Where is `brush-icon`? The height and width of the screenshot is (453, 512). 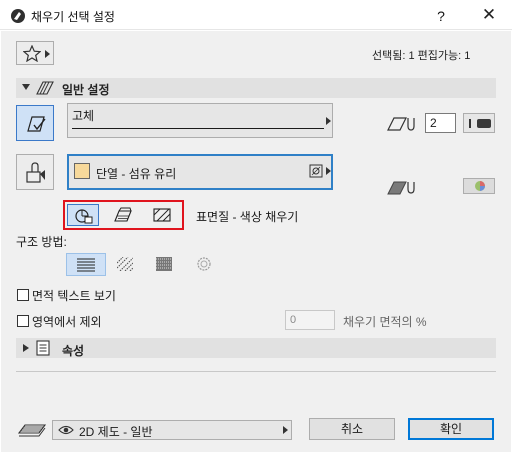 brush-icon is located at coordinates (35, 172).